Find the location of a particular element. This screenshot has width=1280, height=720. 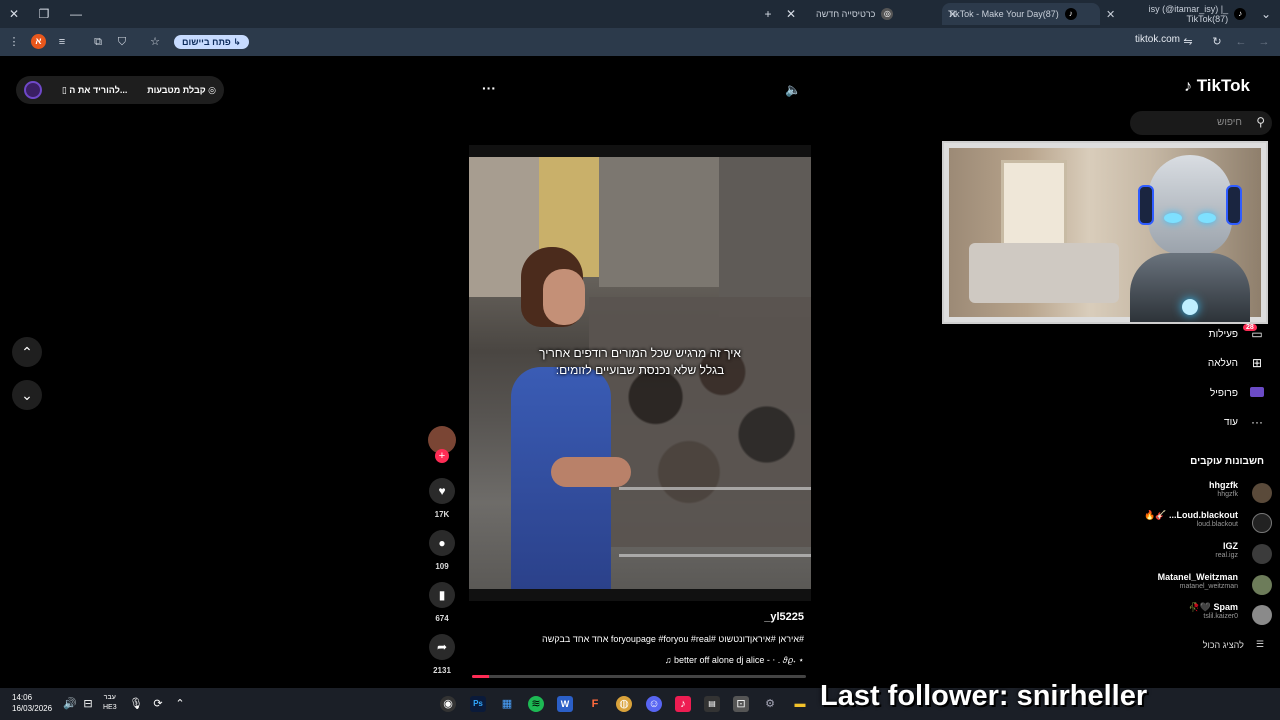

tiktok-icon: ♪ is located at coordinates (1070, 14).